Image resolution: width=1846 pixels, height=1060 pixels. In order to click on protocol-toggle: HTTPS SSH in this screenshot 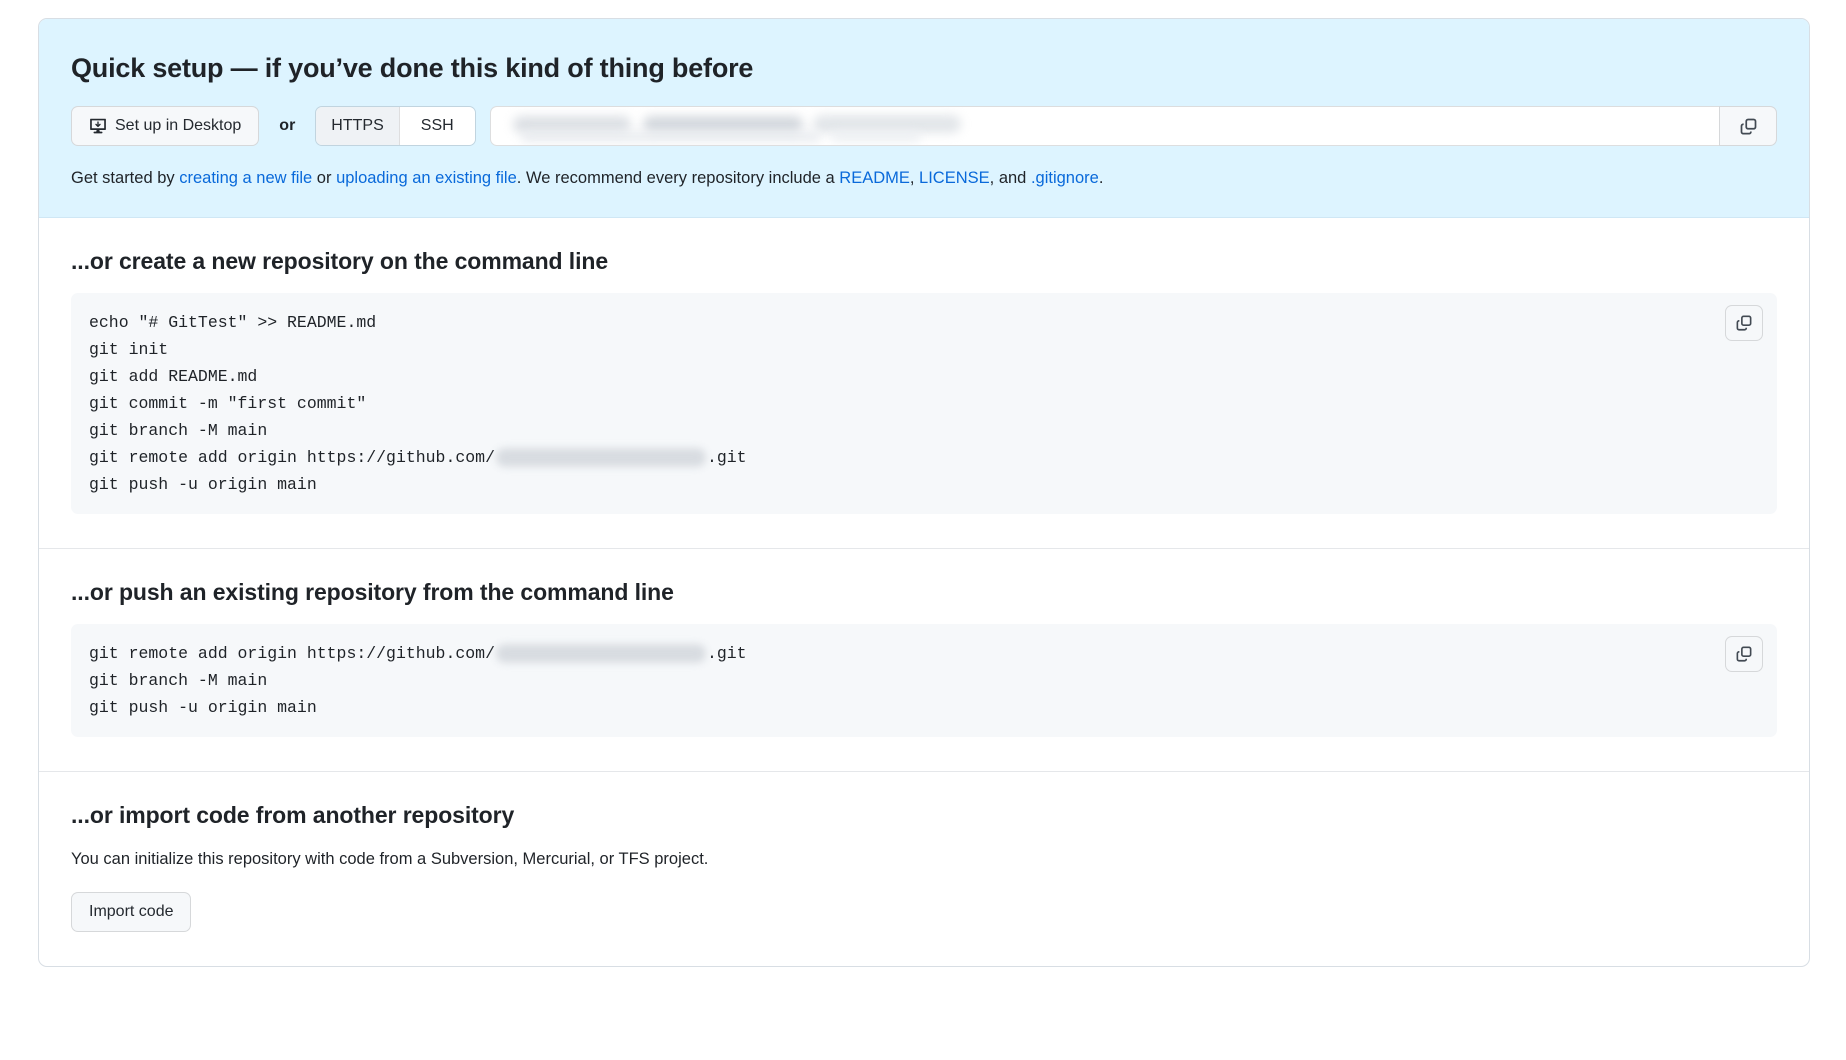, I will do `click(395, 126)`.